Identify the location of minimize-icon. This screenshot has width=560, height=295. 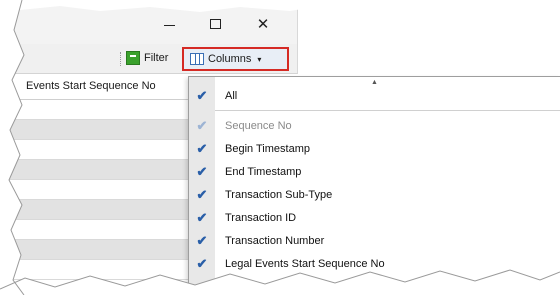
(169, 25).